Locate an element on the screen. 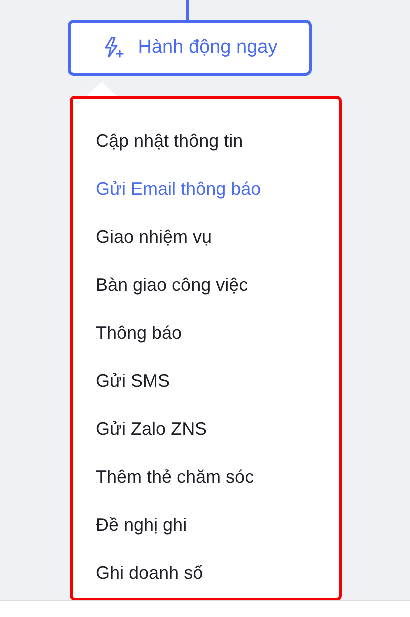 The width and height of the screenshot is (410, 617). menu-item: Giao nhiệm vụ is located at coordinates (206, 237).